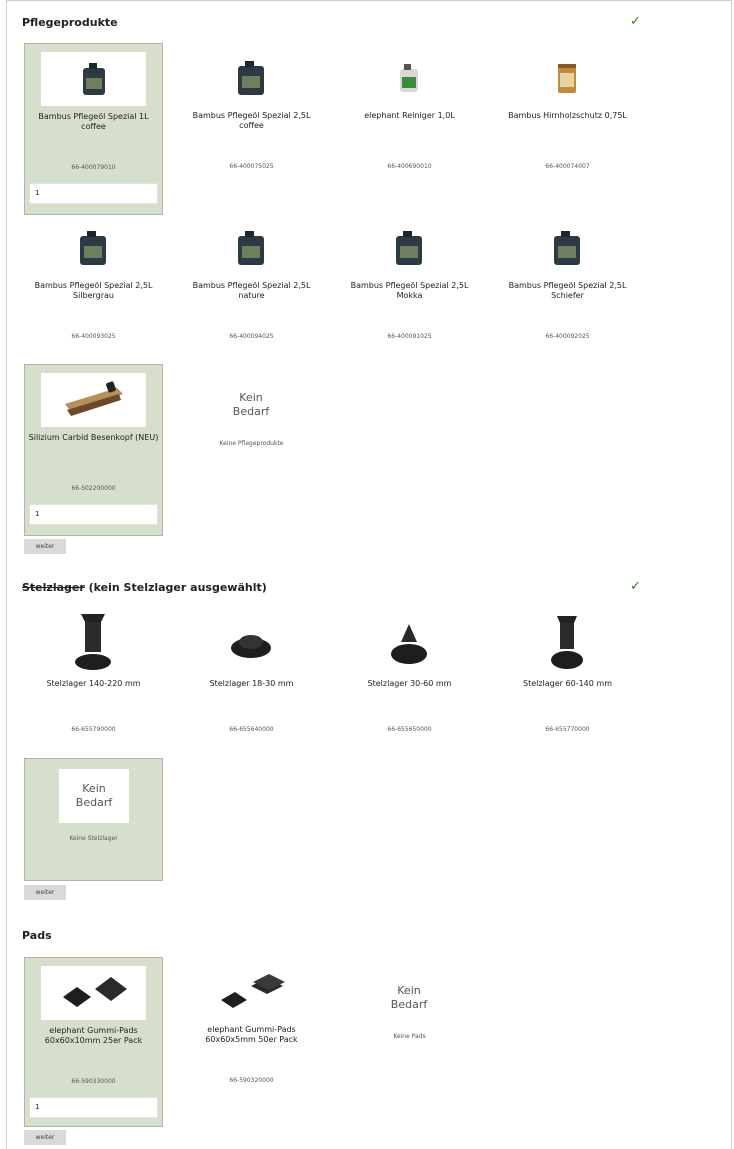  What do you see at coordinates (409, 336) in the screenshot?
I see `product-sku: 66-400091025` at bounding box center [409, 336].